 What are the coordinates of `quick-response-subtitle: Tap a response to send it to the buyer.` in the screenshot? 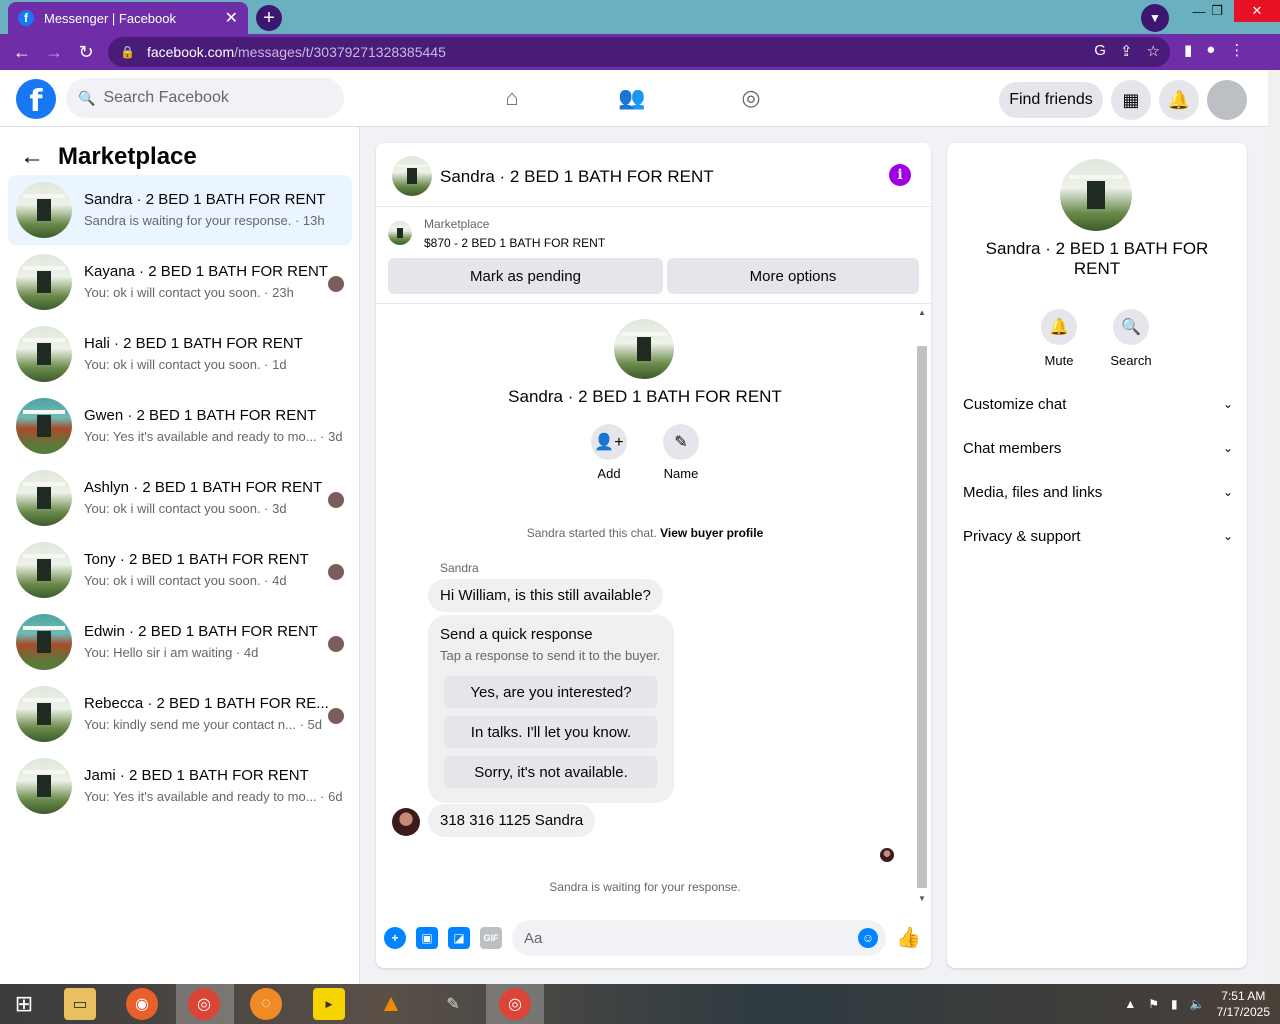 It's located at (550, 655).